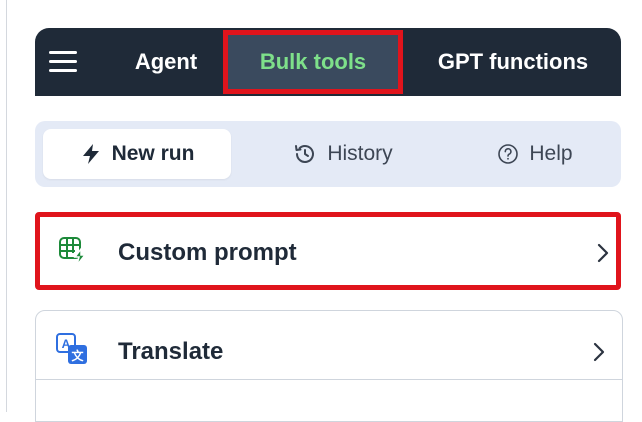 The height and width of the screenshot is (422, 642). I want to click on question-circle-icon, so click(508, 154).